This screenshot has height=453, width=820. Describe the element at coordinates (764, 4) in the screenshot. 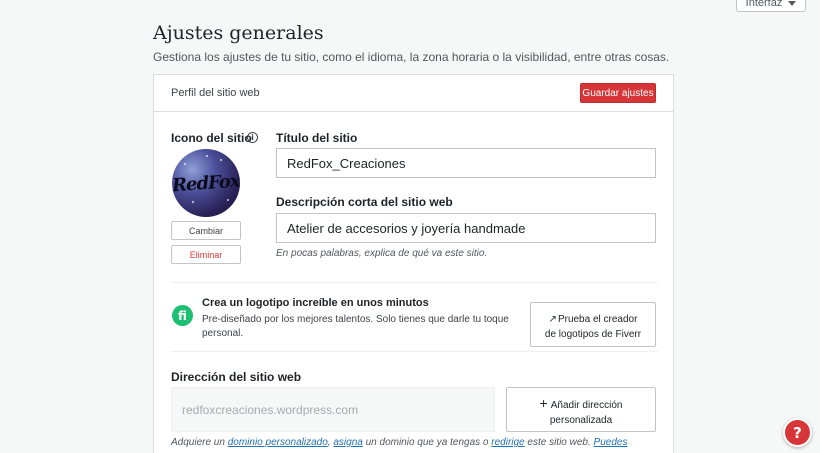

I see `interface-label: Interfaz` at that location.